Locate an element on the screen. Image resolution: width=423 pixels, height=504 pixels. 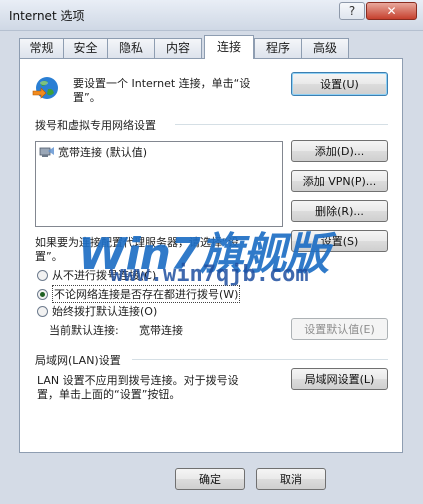
connection-name: 宽带连接 (默认值) is located at coordinates (103, 152).